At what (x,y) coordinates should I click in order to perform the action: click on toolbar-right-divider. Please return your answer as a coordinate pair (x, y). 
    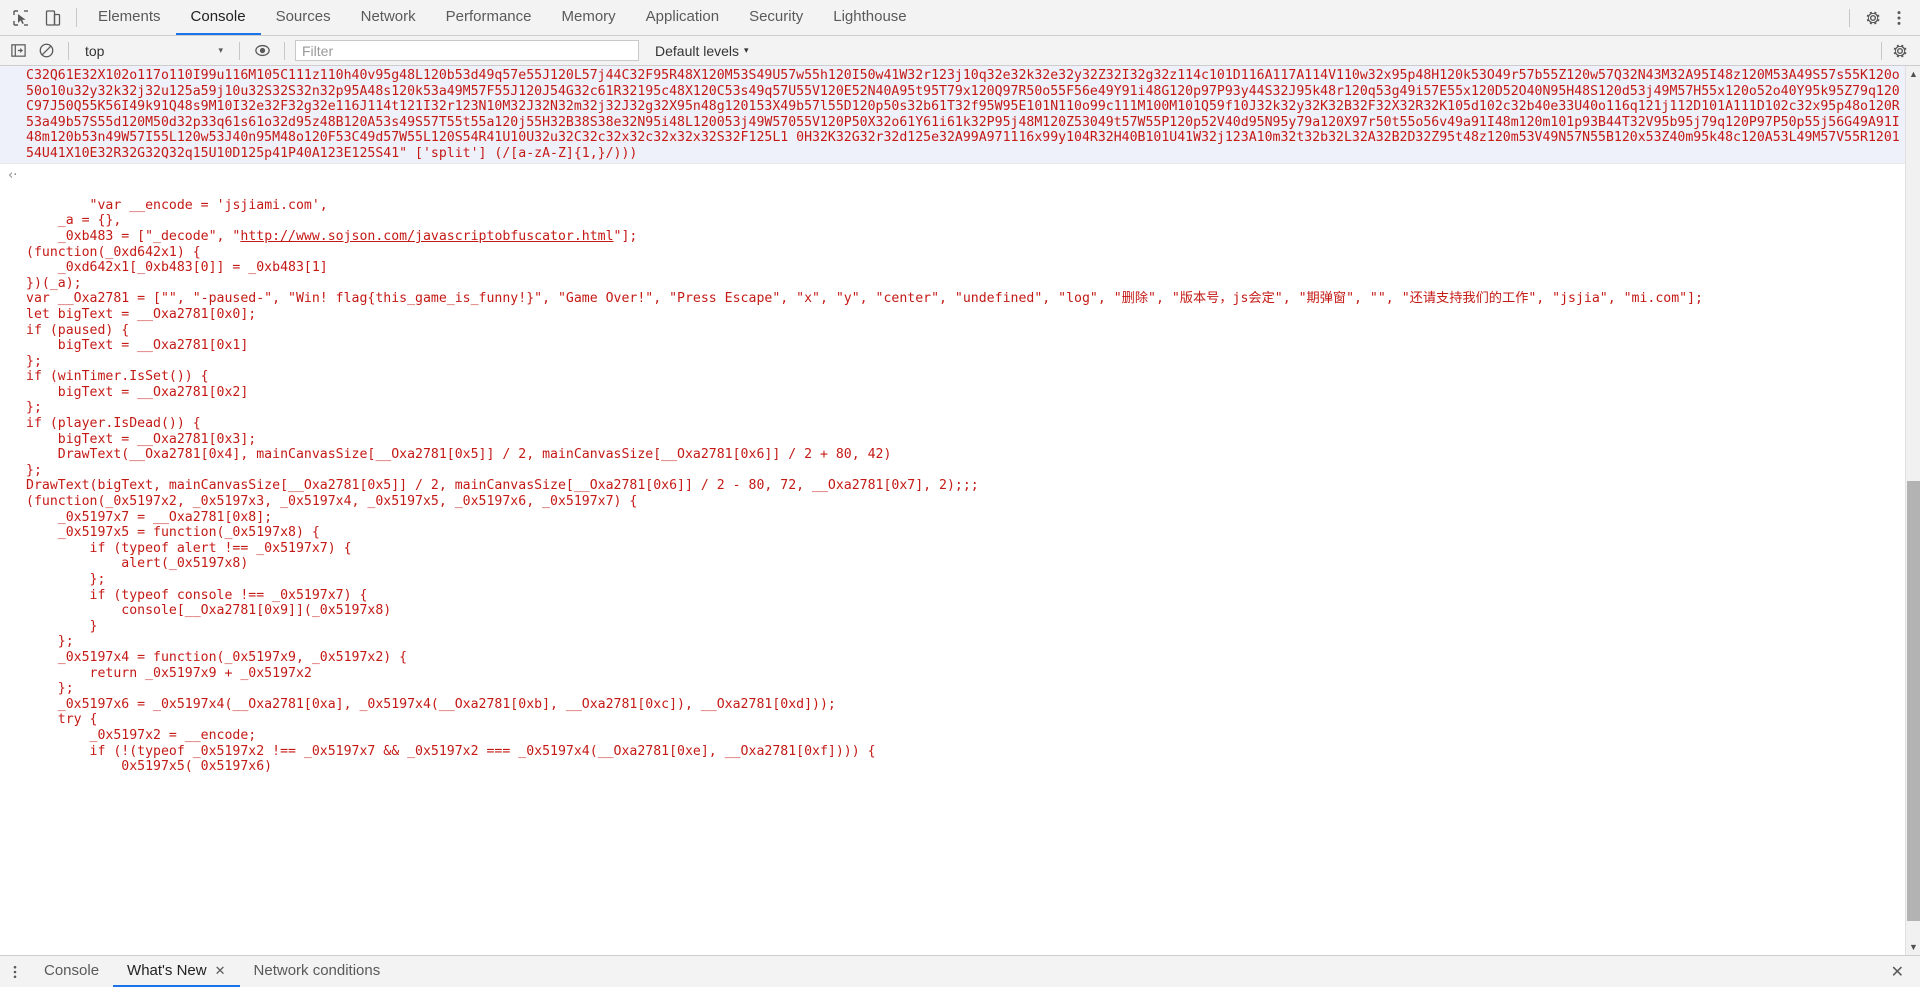
    Looking at the image, I should click on (1849, 17).